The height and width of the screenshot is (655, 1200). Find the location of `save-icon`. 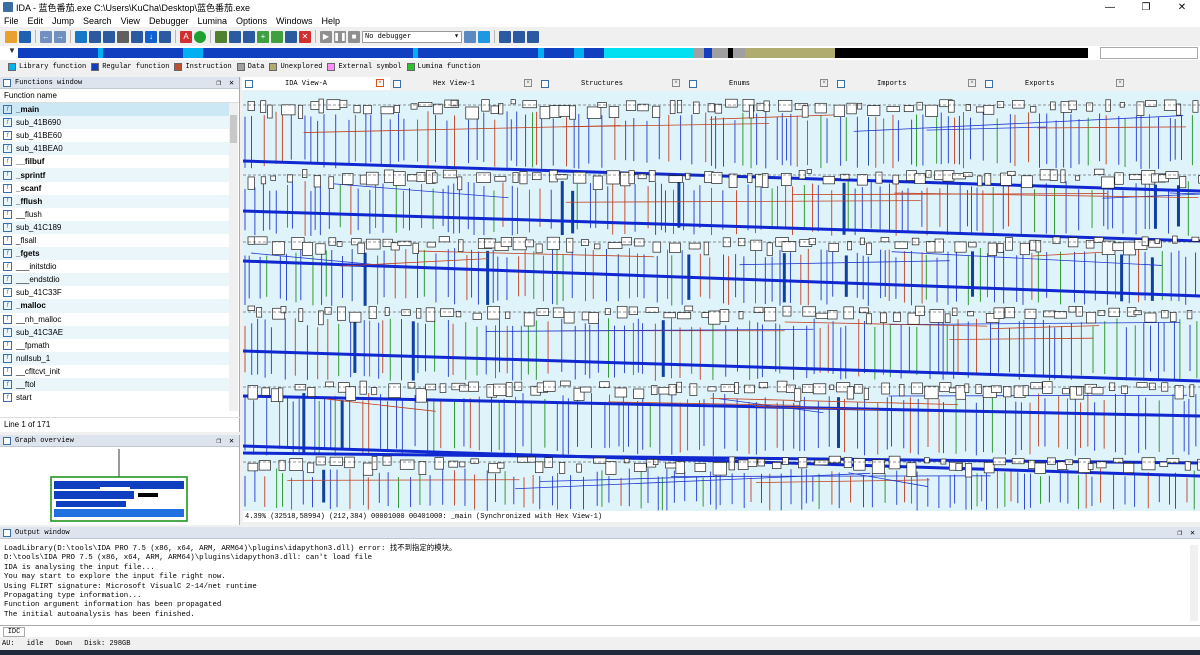

save-icon is located at coordinates (25, 36).